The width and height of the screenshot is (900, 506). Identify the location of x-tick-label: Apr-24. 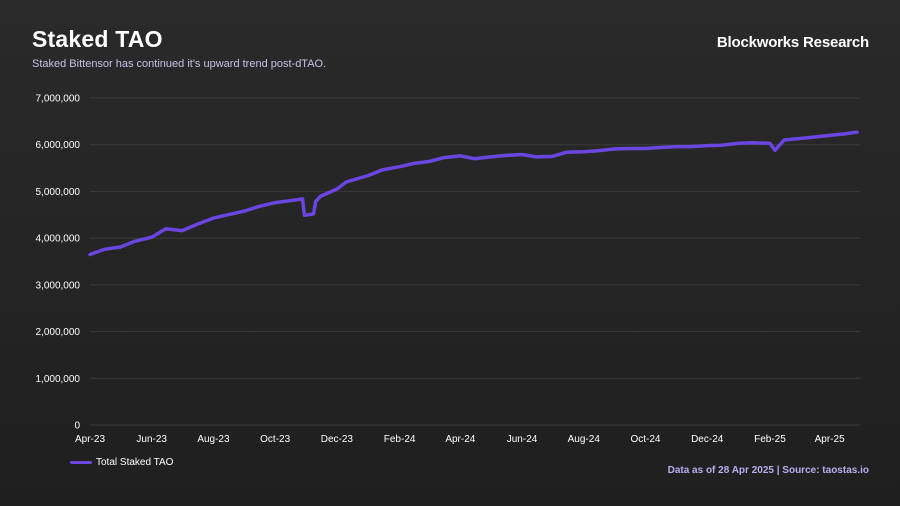
(460, 439).